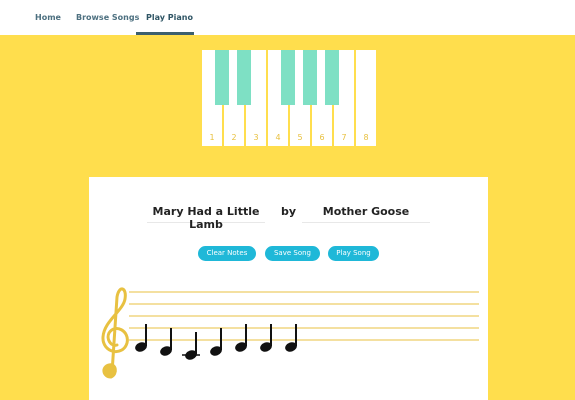  I want to click on treble-clef-icon, so click(115, 333).